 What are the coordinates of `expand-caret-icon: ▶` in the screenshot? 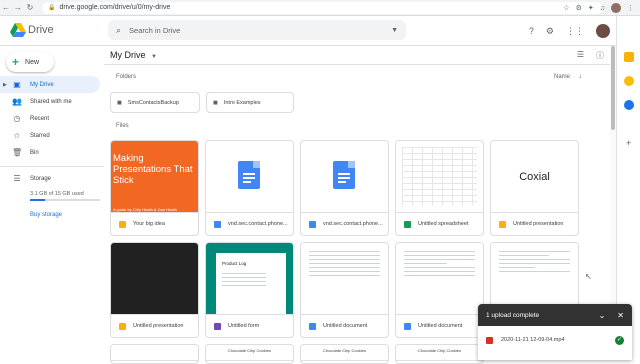 It's located at (5, 85).